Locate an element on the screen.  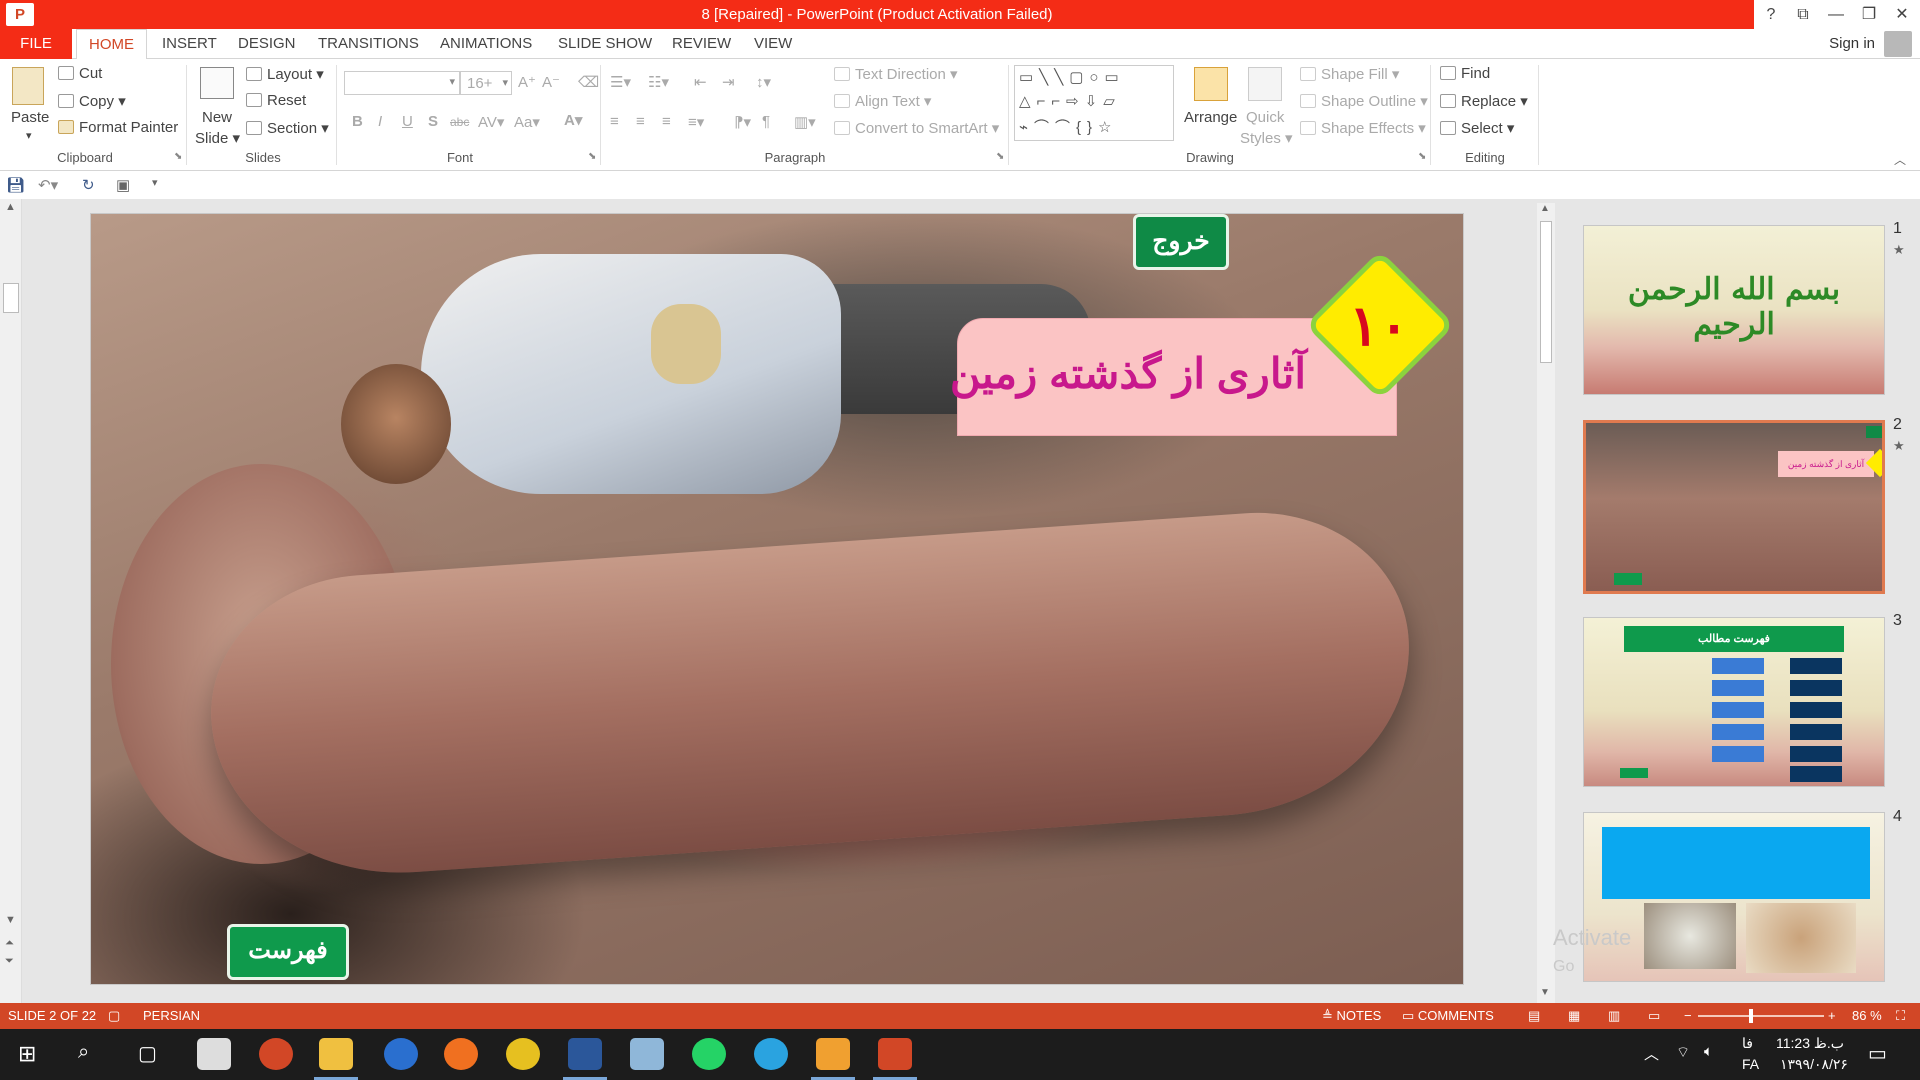
clock-date: ۱۳۹۹/۰۸/۲۶ is located at coordinates (1814, 1064).